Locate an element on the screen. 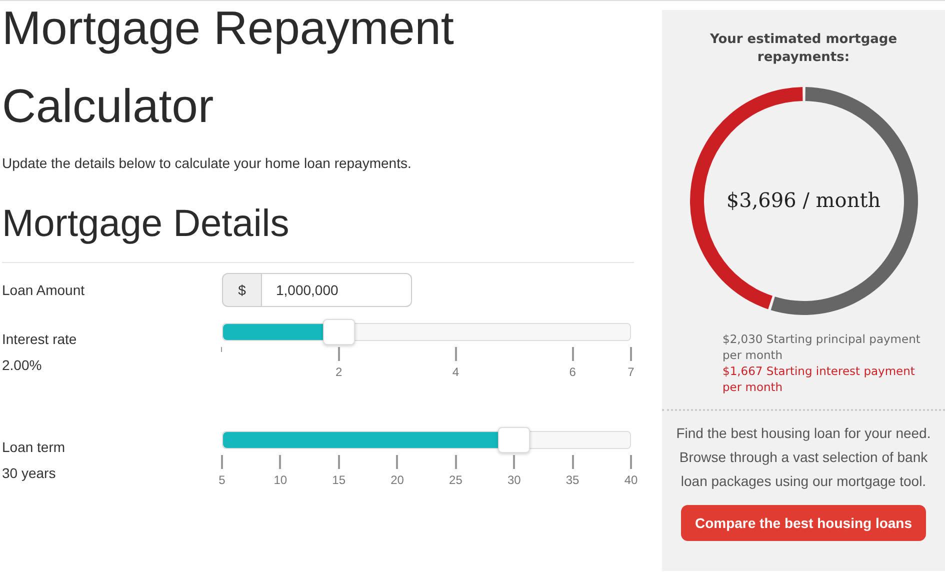  tick-label: 7 is located at coordinates (631, 372).